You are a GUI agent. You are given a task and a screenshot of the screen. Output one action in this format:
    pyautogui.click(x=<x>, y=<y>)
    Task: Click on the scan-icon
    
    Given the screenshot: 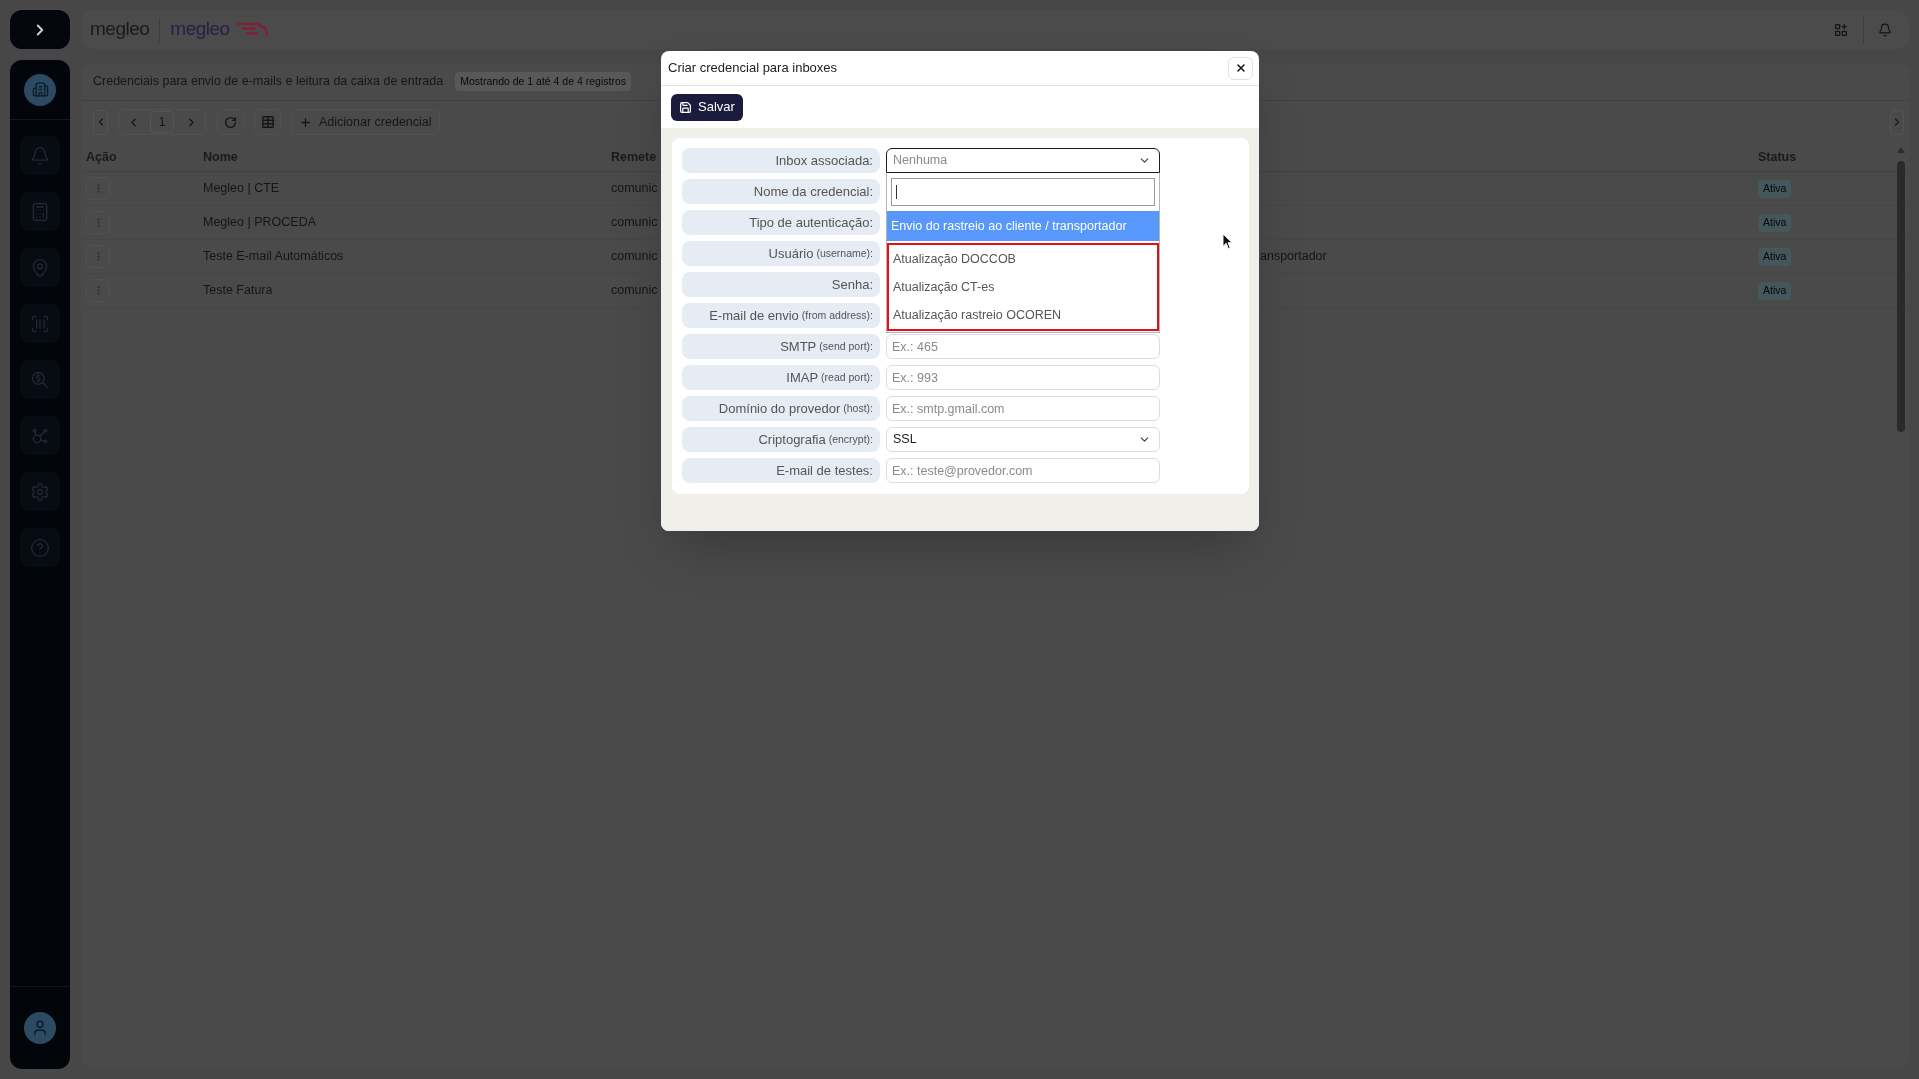 What is the action you would take?
    pyautogui.click(x=40, y=323)
    